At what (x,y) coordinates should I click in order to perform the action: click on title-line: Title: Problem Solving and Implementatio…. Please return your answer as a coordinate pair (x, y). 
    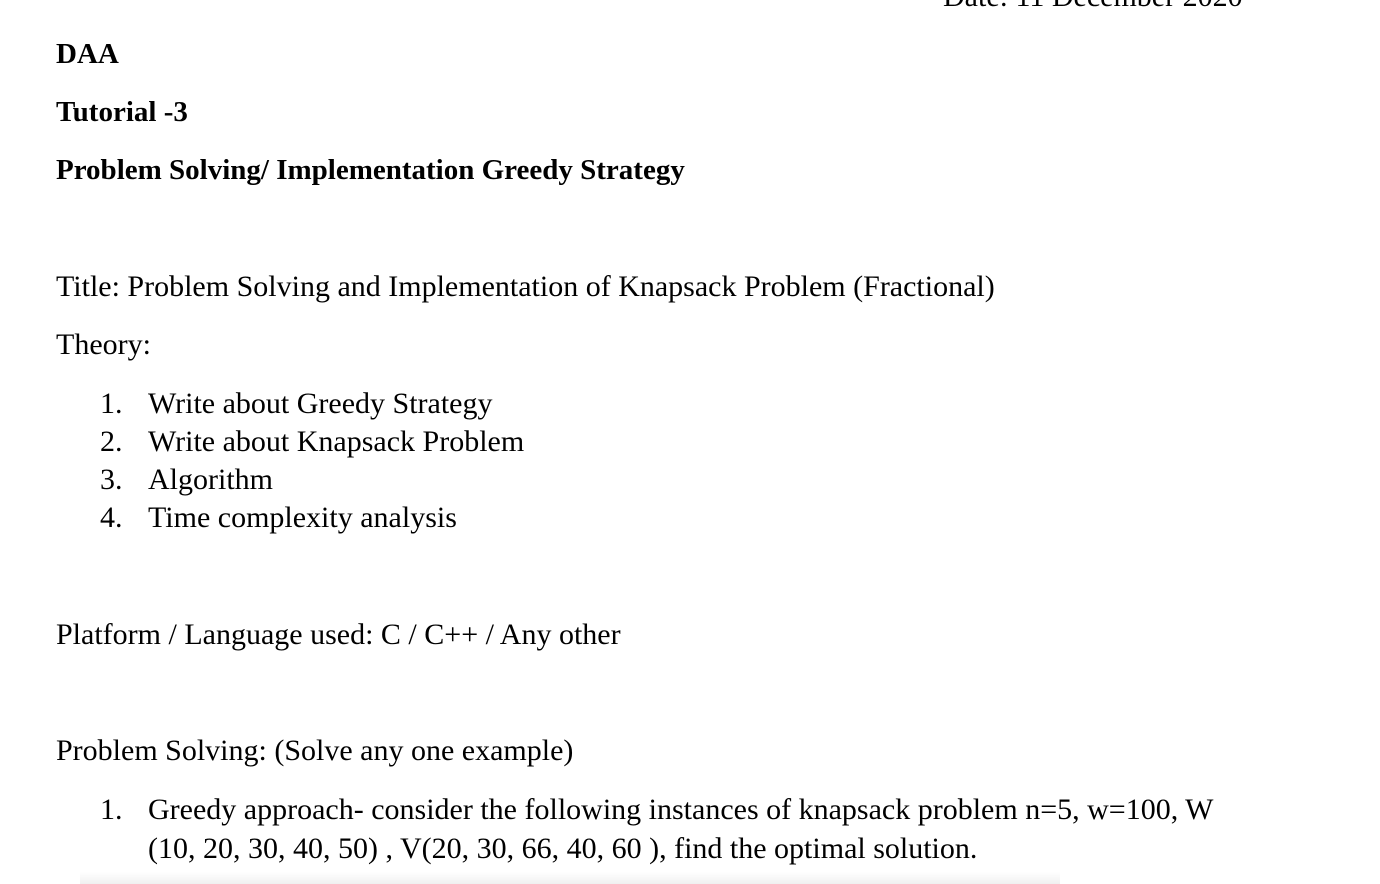
    Looking at the image, I should click on (525, 286).